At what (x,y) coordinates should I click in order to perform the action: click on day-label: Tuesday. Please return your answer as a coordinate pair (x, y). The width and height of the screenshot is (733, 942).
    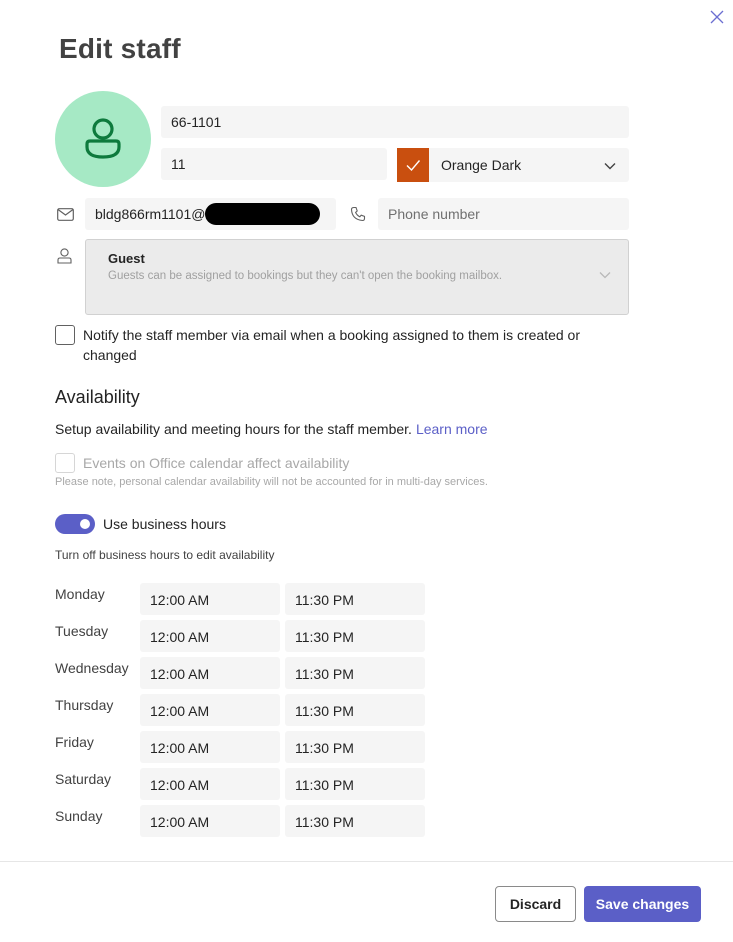
    Looking at the image, I should click on (82, 631).